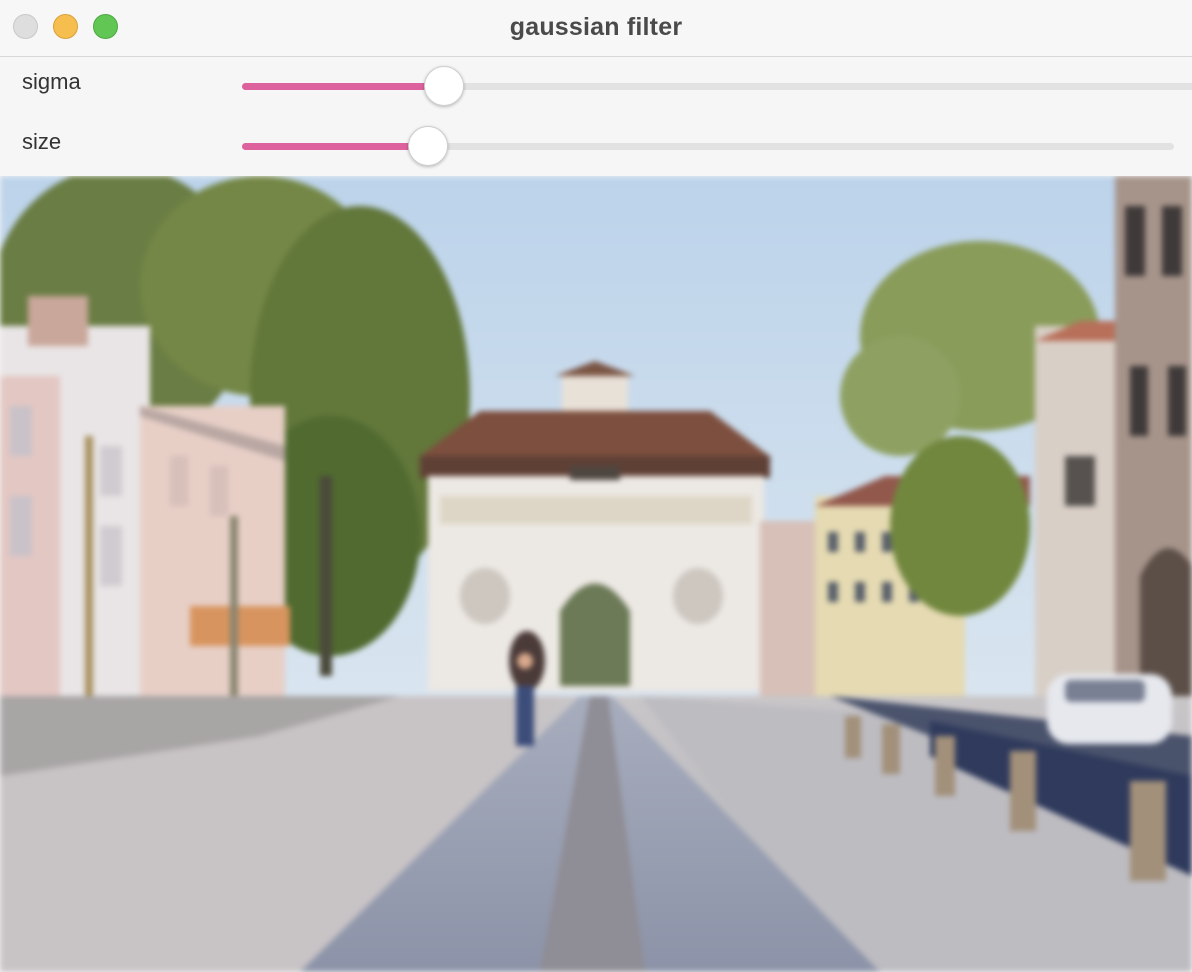 Image resolution: width=1192 pixels, height=972 pixels. I want to click on title-bar: gaussian filter, so click(596, 28).